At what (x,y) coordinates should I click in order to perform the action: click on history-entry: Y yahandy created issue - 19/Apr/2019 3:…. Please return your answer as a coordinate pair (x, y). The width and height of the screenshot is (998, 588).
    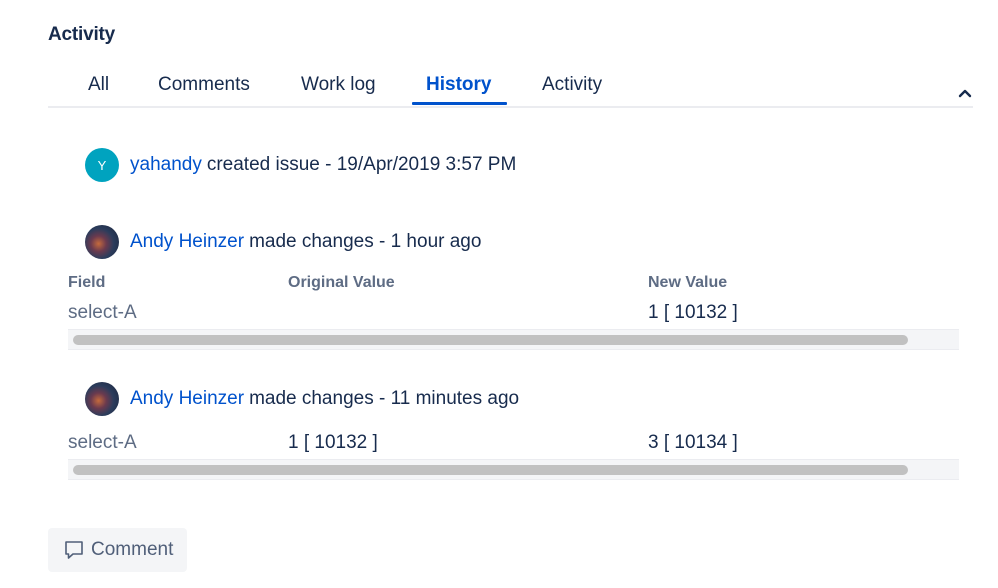
    Looking at the image, I should click on (300, 165).